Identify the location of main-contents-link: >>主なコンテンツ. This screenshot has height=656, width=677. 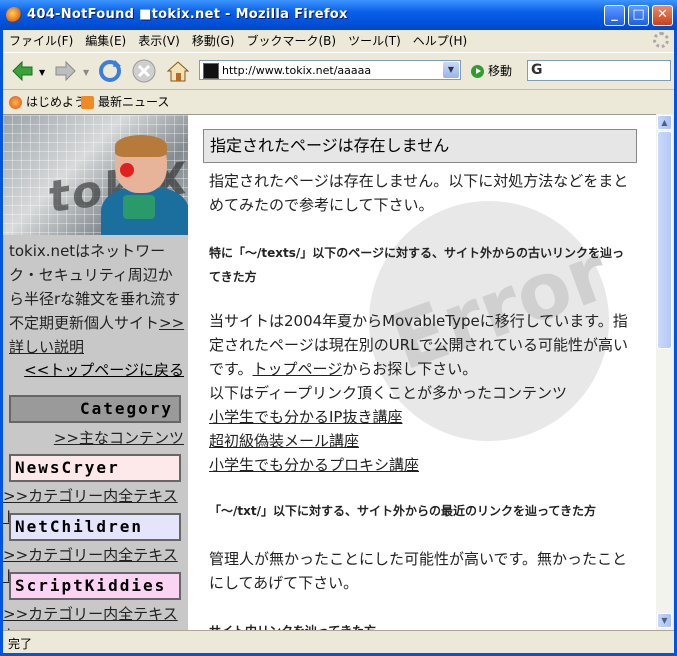
(119, 437).